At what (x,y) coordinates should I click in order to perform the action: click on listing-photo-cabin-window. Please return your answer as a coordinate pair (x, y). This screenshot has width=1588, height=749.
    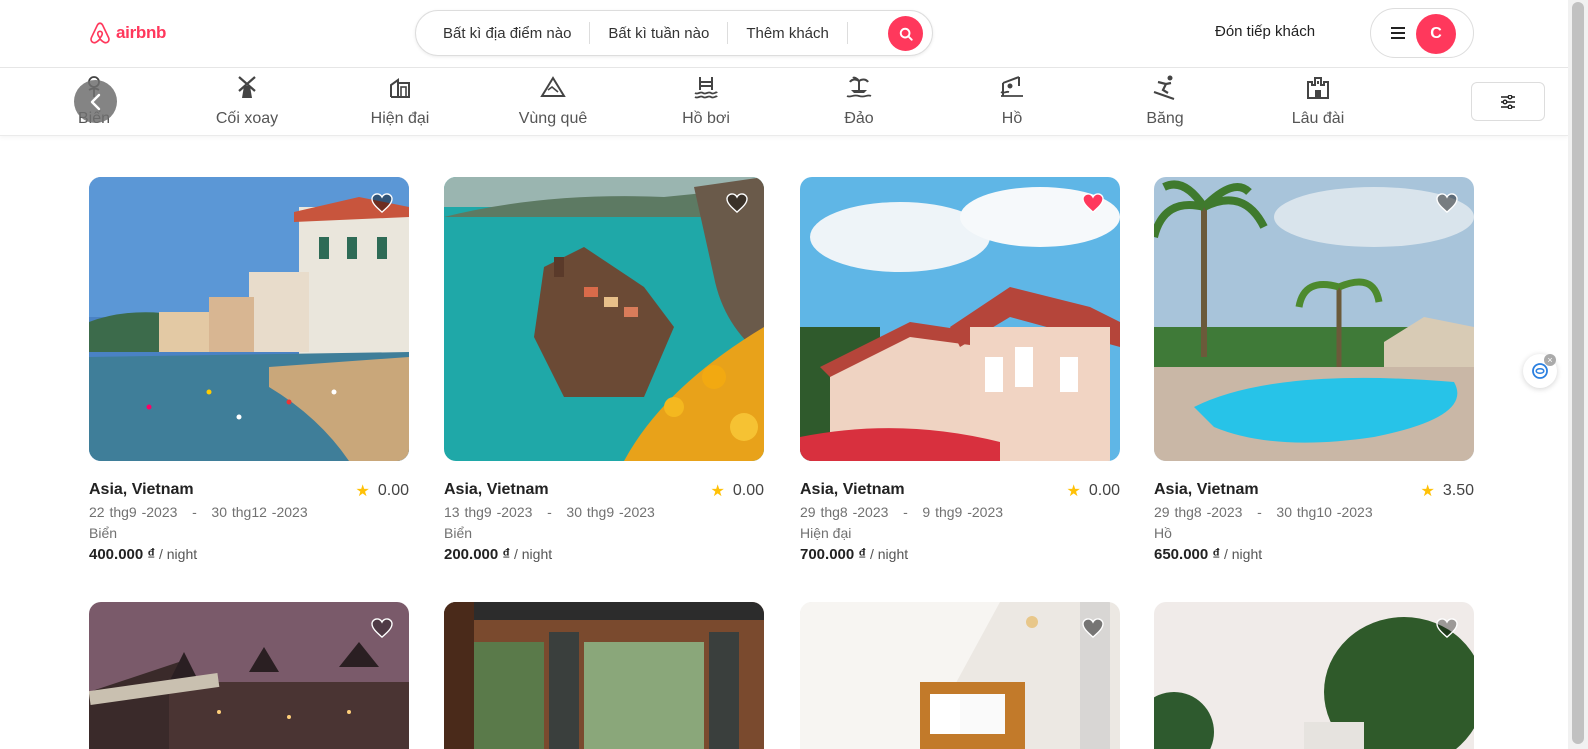
    Looking at the image, I should click on (604, 675).